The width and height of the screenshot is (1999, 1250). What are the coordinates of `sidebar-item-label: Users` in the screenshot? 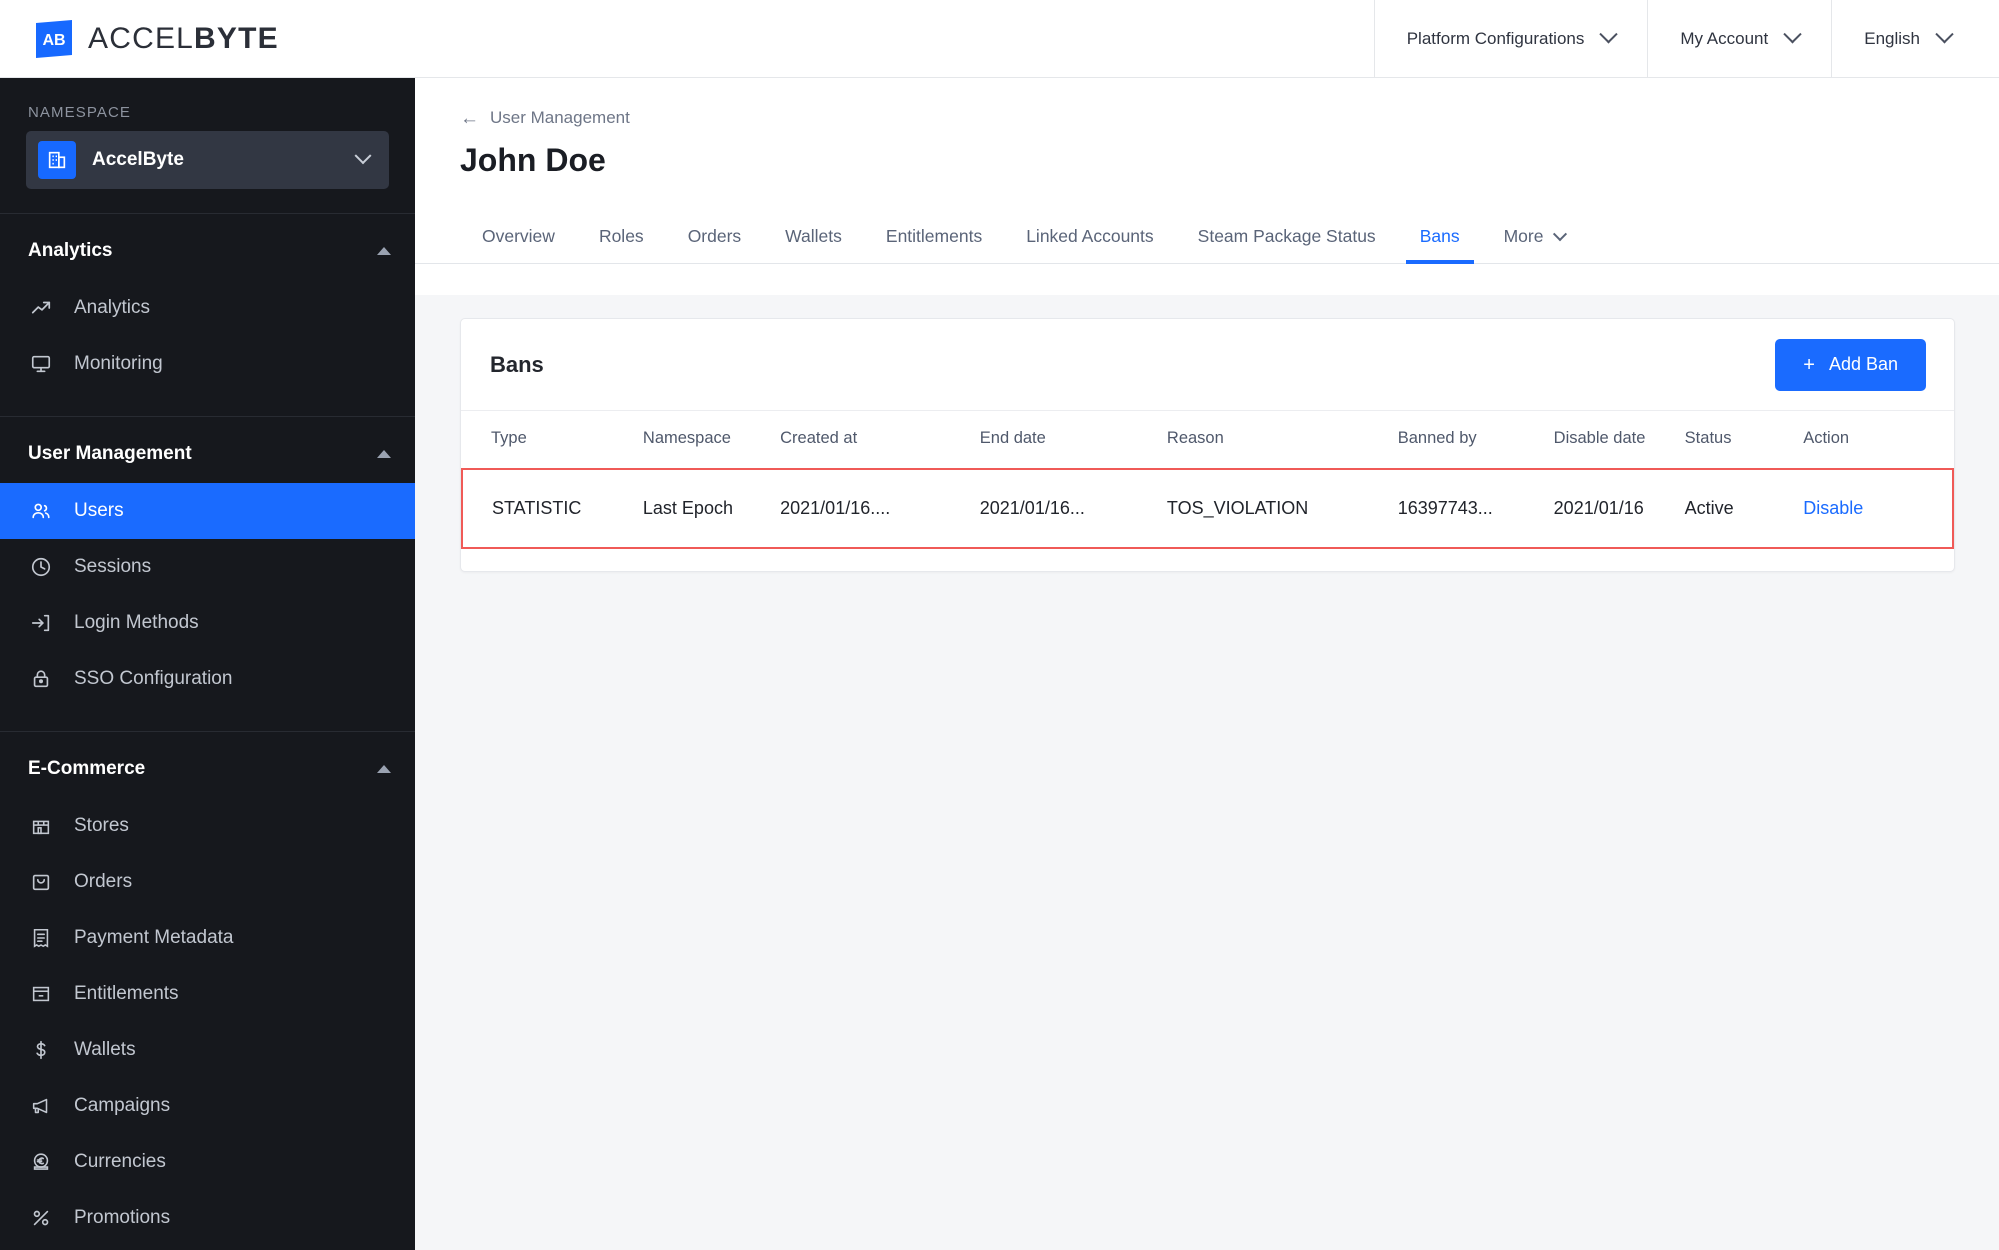 It's located at (99, 510).